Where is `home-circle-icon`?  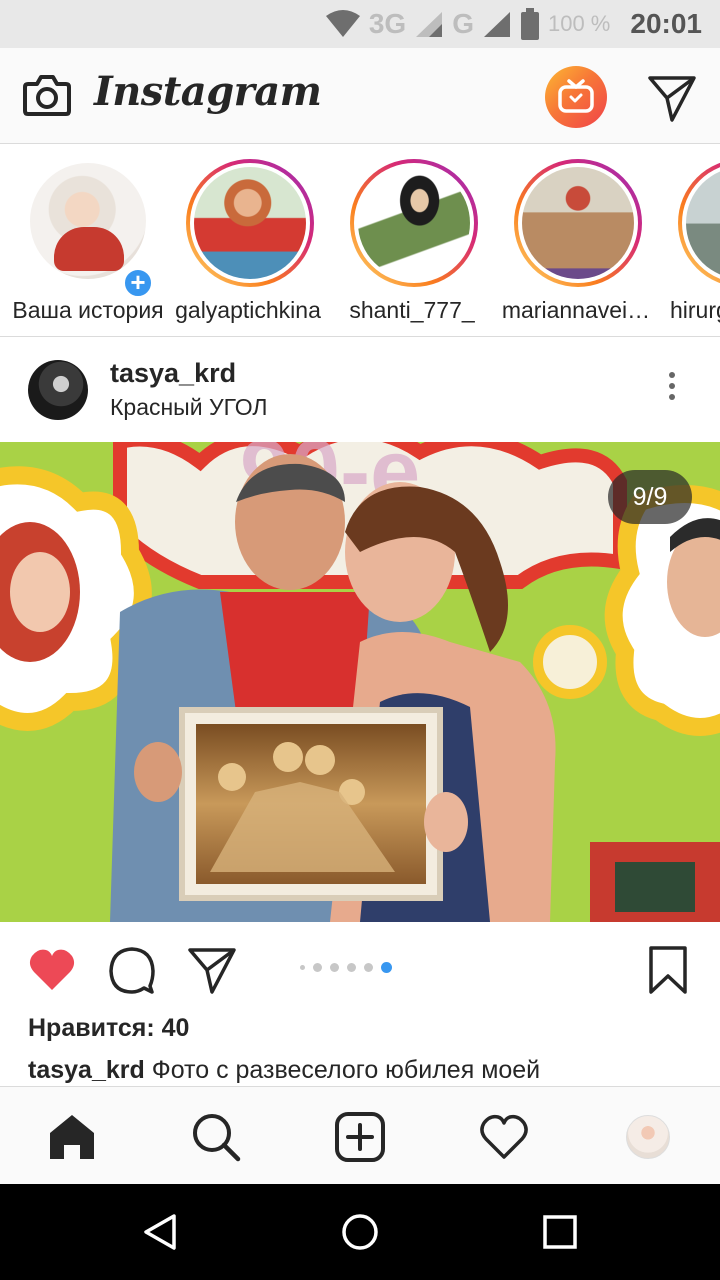
home-circle-icon is located at coordinates (360, 1232).